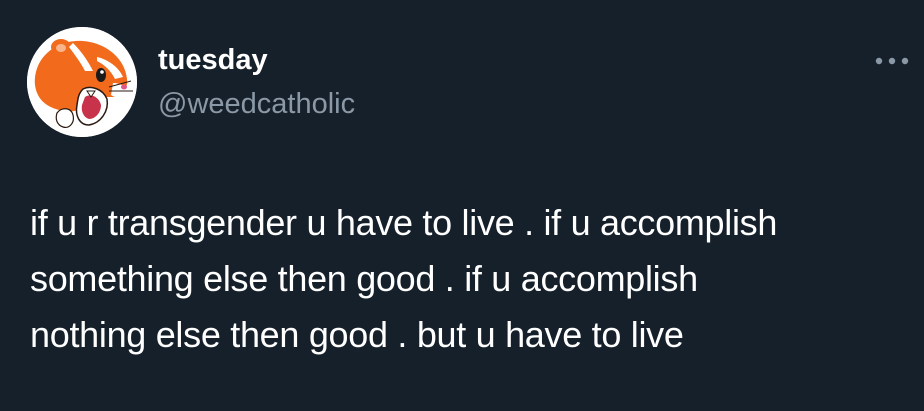 The image size is (924, 411). I want to click on more-options-button, so click(892, 61).